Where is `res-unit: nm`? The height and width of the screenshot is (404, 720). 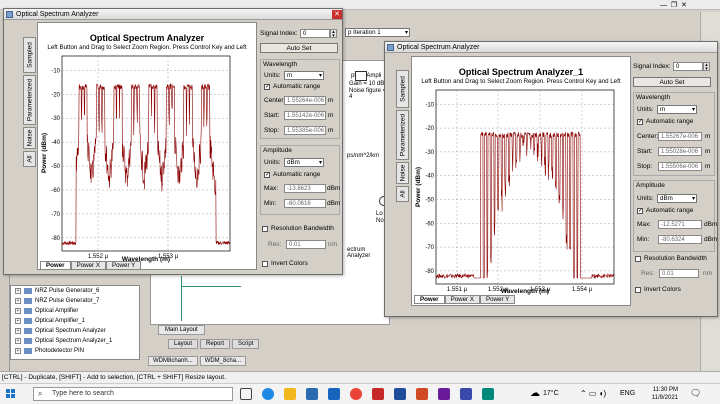 res-unit: nm is located at coordinates (333, 244).